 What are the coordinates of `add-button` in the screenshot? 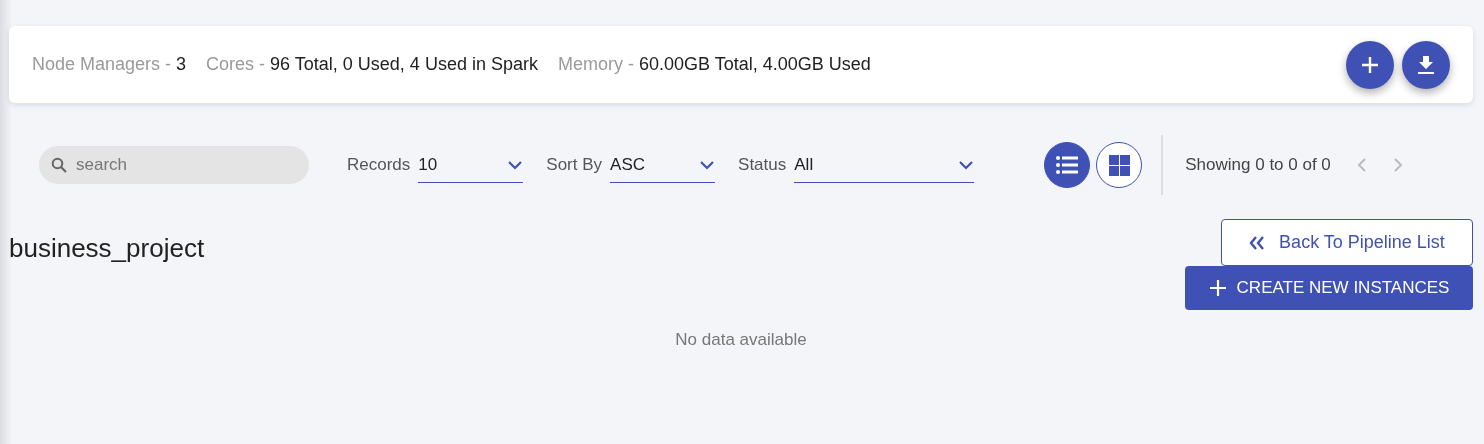 It's located at (1370, 64).